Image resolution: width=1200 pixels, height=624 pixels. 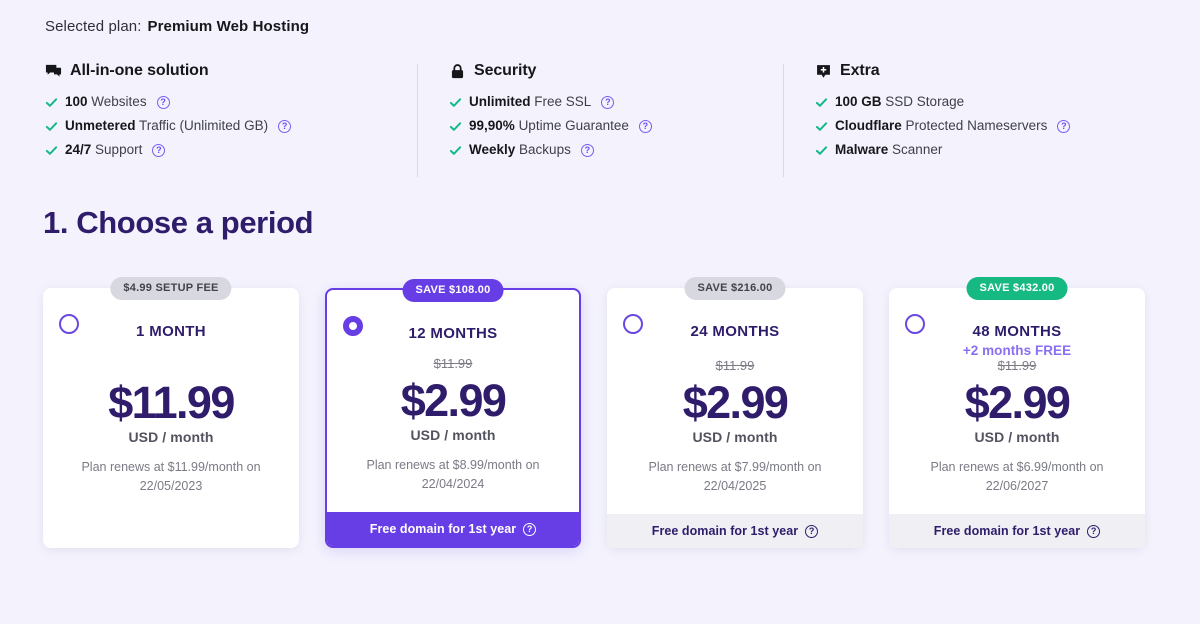 What do you see at coordinates (545, 149) in the screenshot?
I see `feature-rest: Backups` at bounding box center [545, 149].